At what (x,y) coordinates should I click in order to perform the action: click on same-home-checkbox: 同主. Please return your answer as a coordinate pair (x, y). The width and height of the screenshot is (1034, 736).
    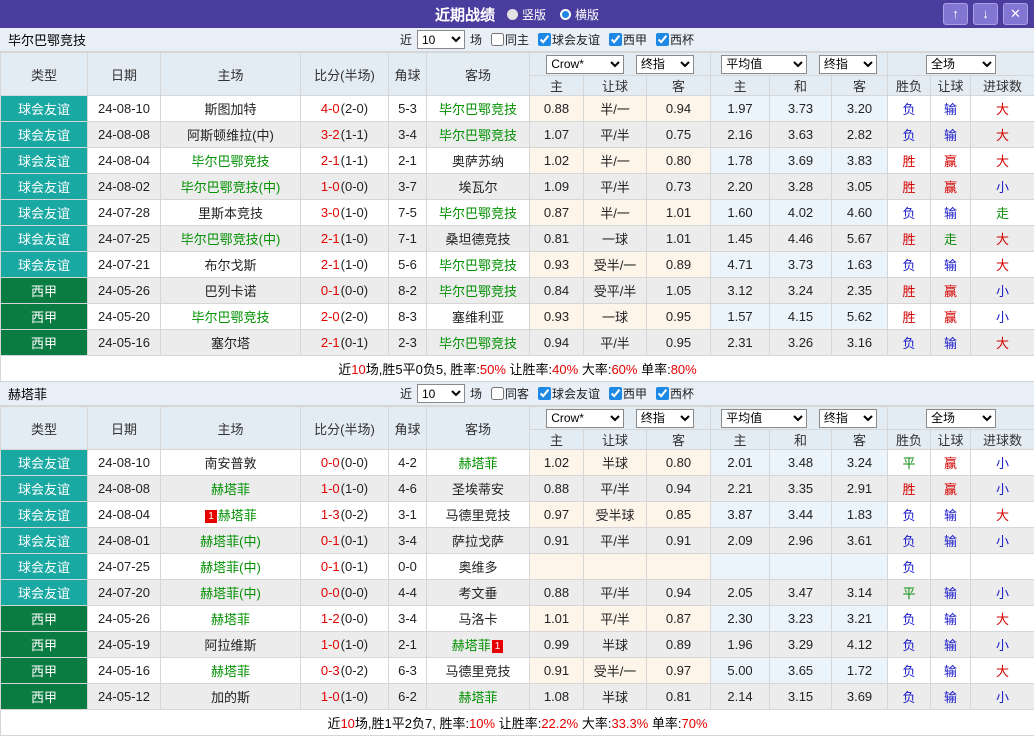
    Looking at the image, I should click on (506, 39).